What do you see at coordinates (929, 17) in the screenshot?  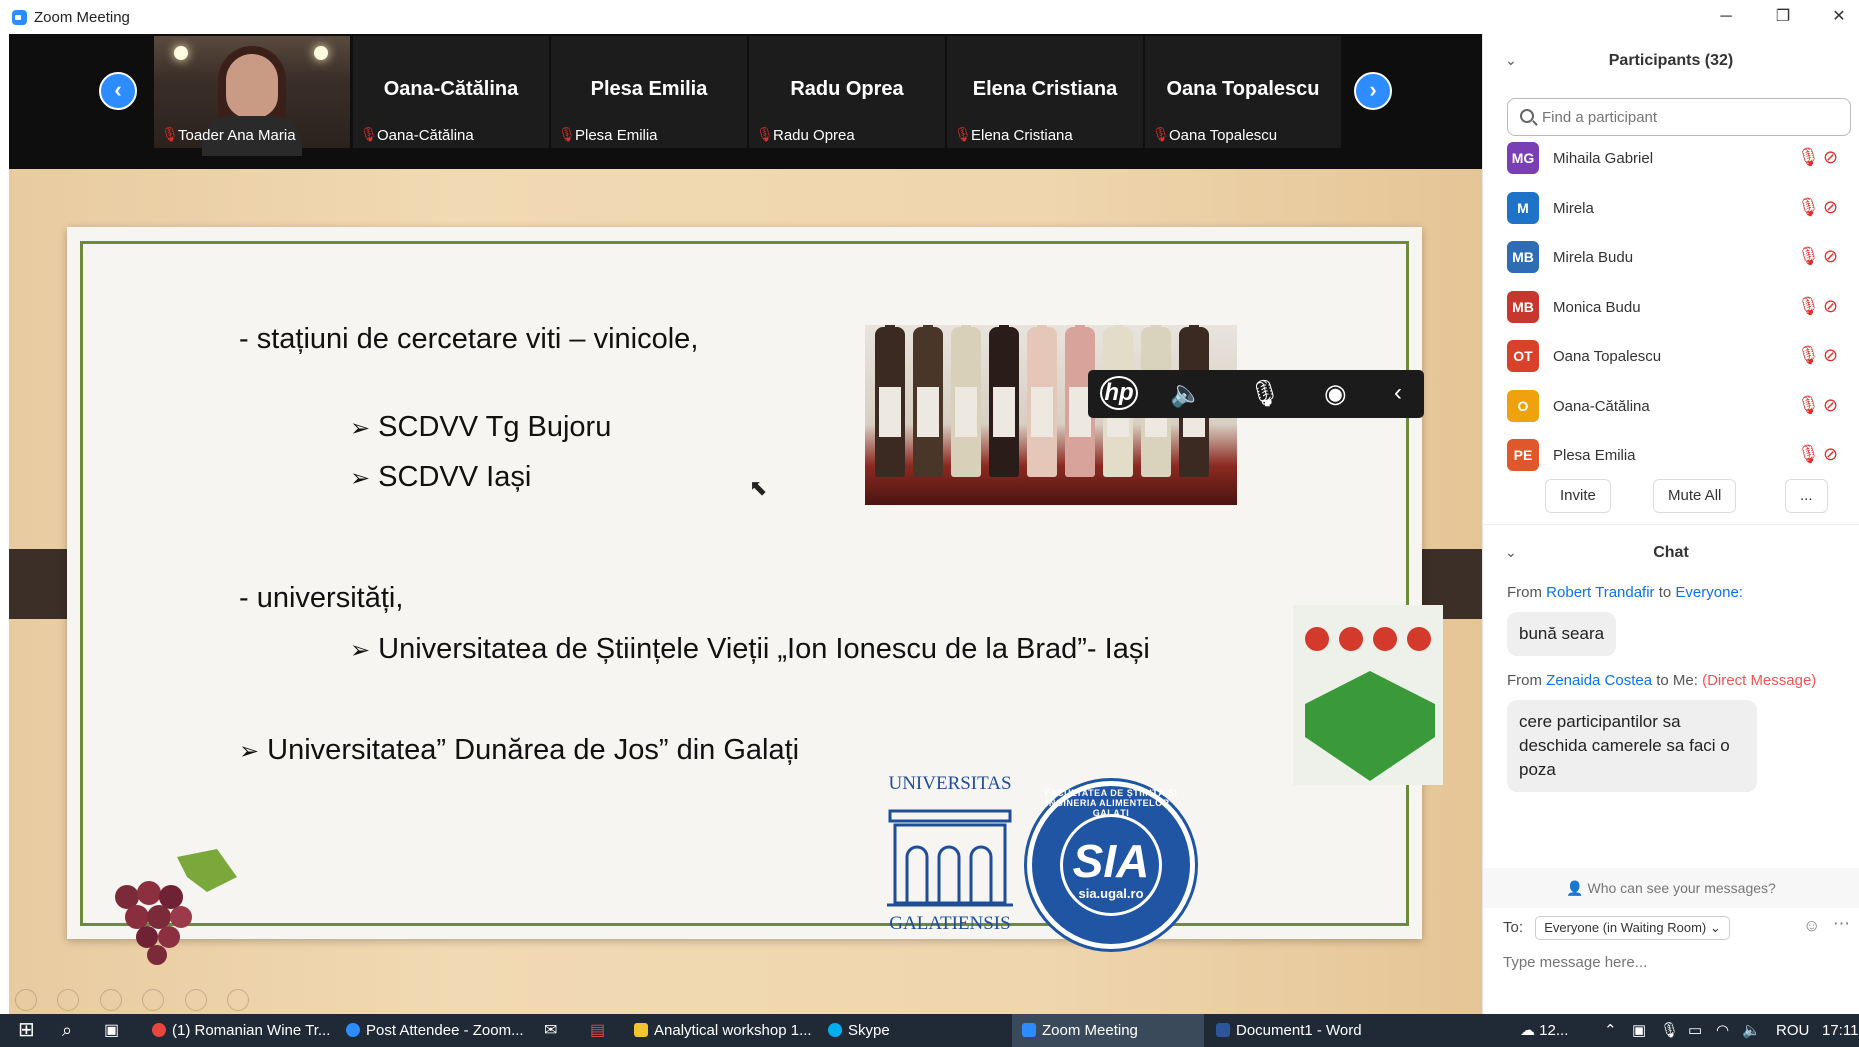 I see `title-bar: Zoom Meeting ─ ❐ ✕` at bounding box center [929, 17].